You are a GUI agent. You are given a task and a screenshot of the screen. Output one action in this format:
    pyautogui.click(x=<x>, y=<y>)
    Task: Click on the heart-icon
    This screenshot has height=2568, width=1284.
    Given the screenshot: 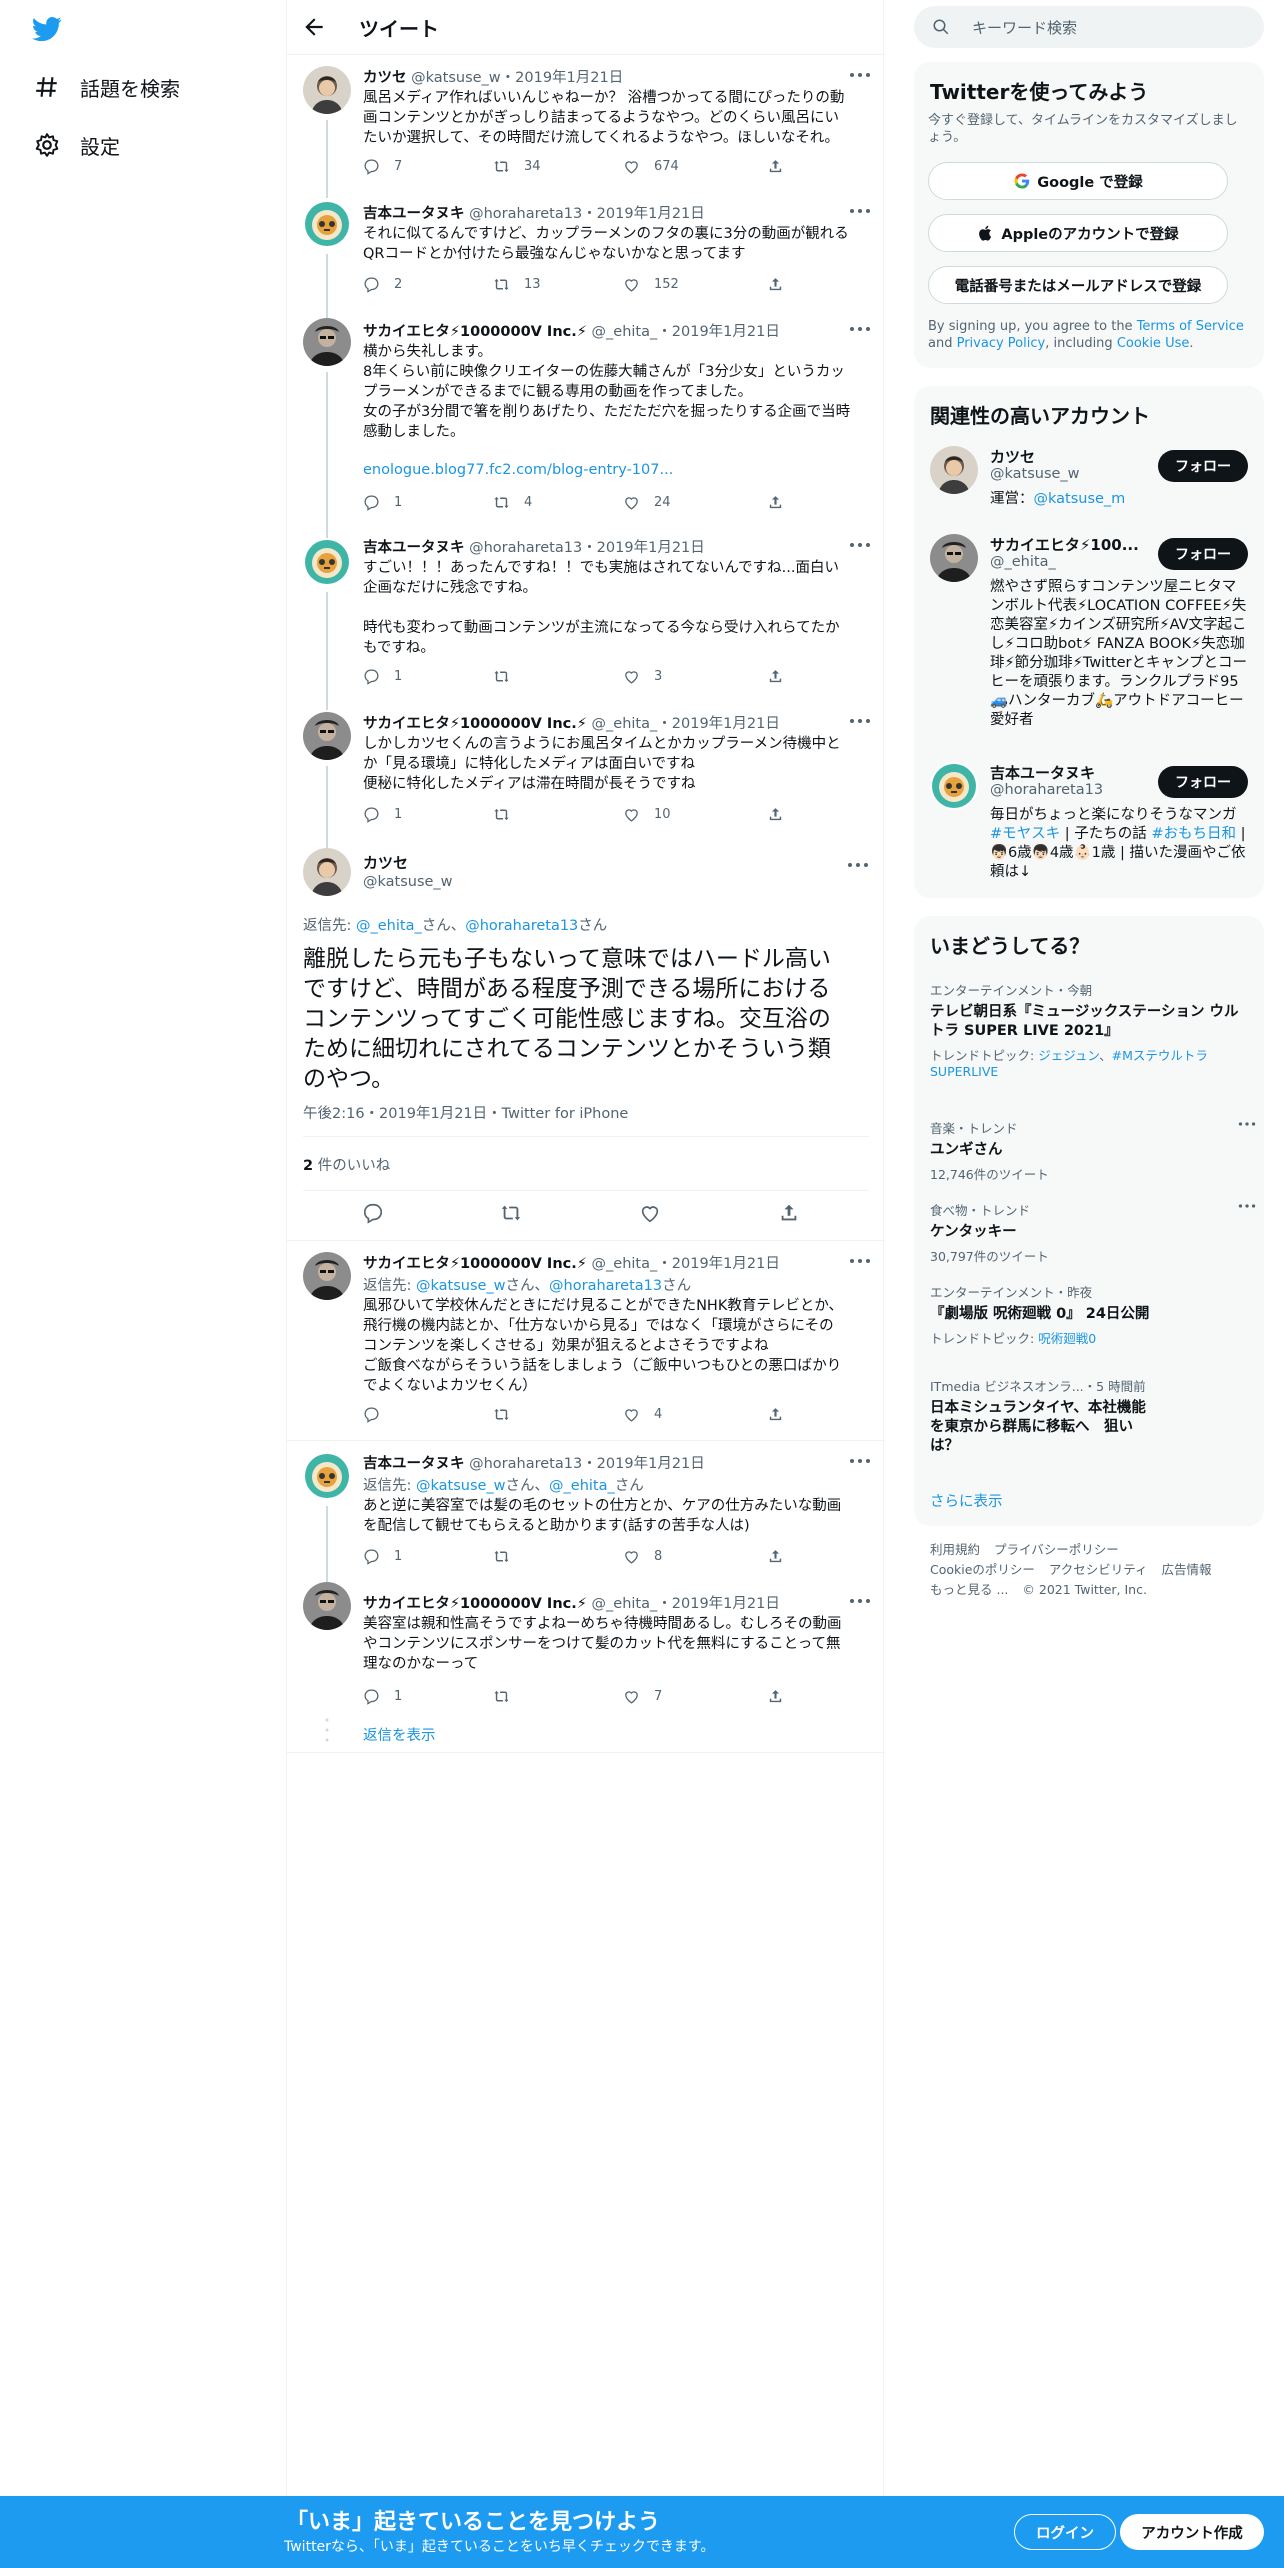 What is the action you would take?
    pyautogui.click(x=650, y=1213)
    